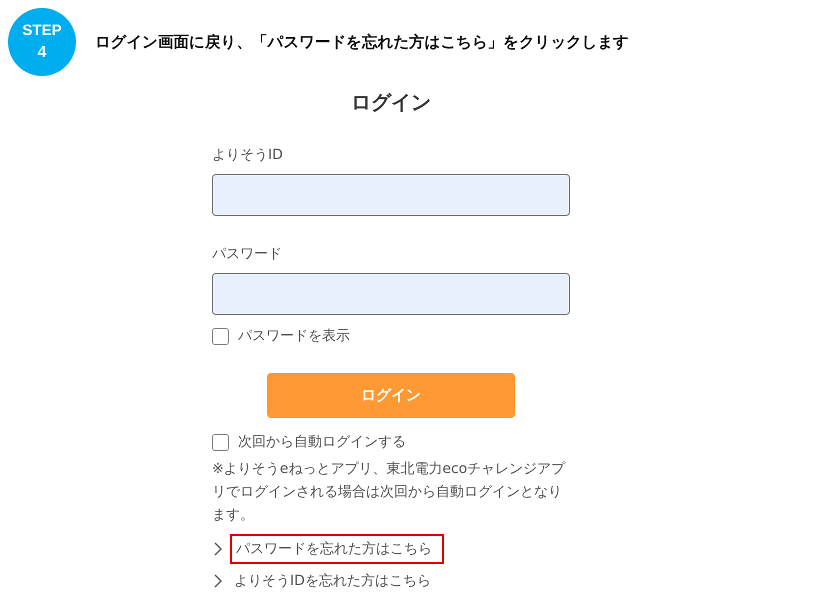 Image resolution: width=822 pixels, height=613 pixels. Describe the element at coordinates (332, 581) in the screenshot. I see `help-link: よりそうIDを忘れた方はこちら` at that location.